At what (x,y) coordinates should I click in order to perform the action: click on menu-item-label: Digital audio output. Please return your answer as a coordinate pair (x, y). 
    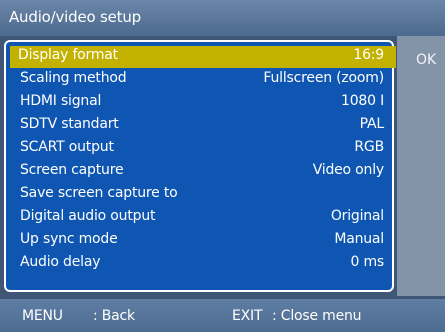
    Looking at the image, I should click on (88, 216).